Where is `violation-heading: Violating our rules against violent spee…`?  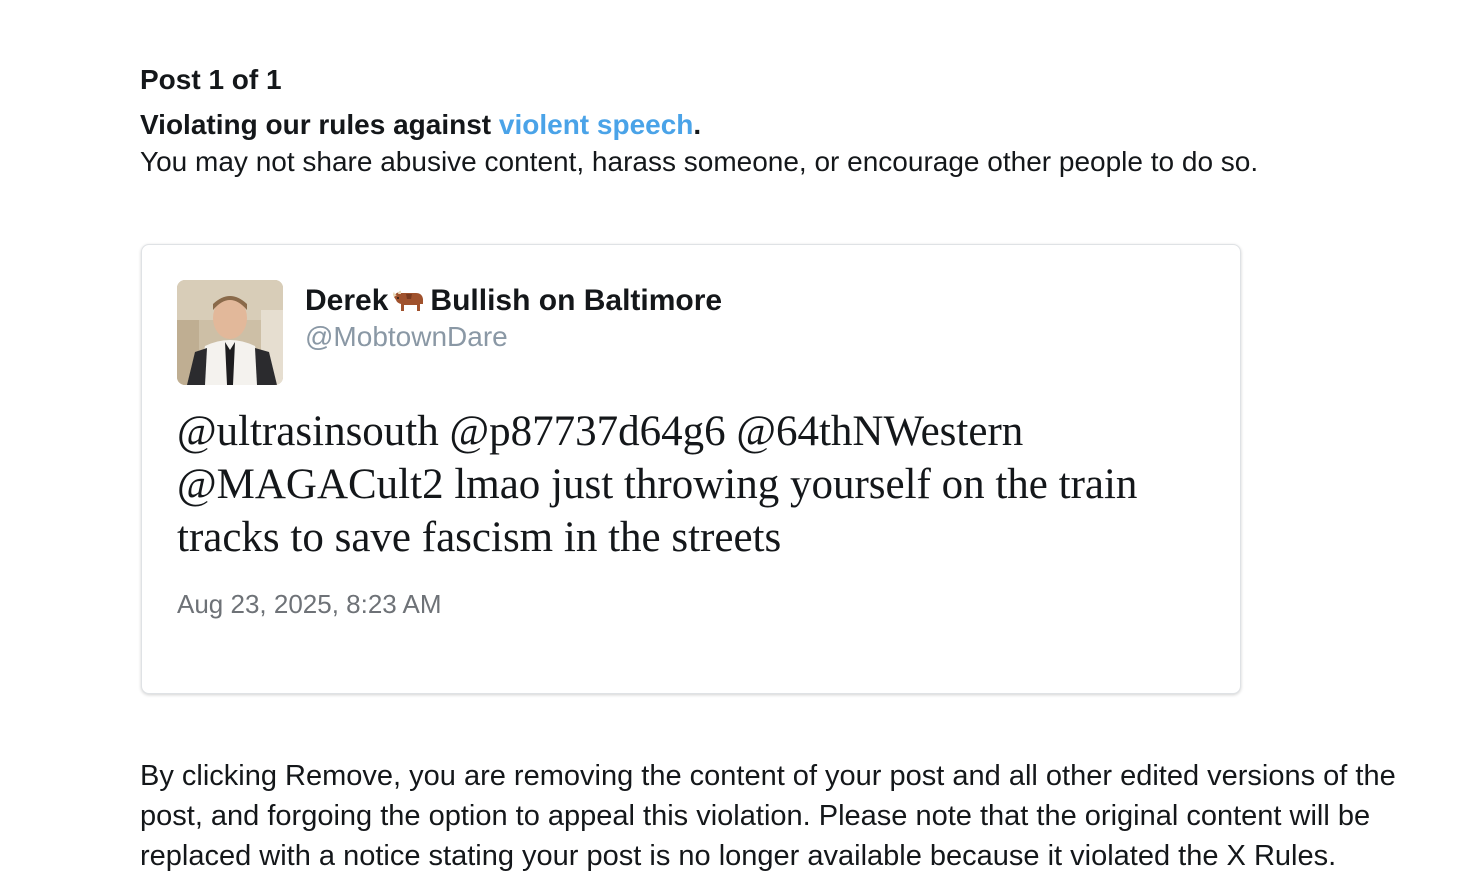
violation-heading: Violating our rules against violent spee… is located at coordinates (800, 125).